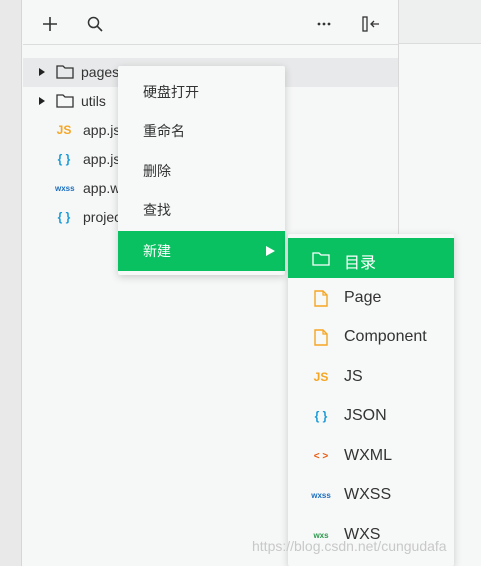 The height and width of the screenshot is (566, 481). I want to click on add-icon, so click(50, 24).